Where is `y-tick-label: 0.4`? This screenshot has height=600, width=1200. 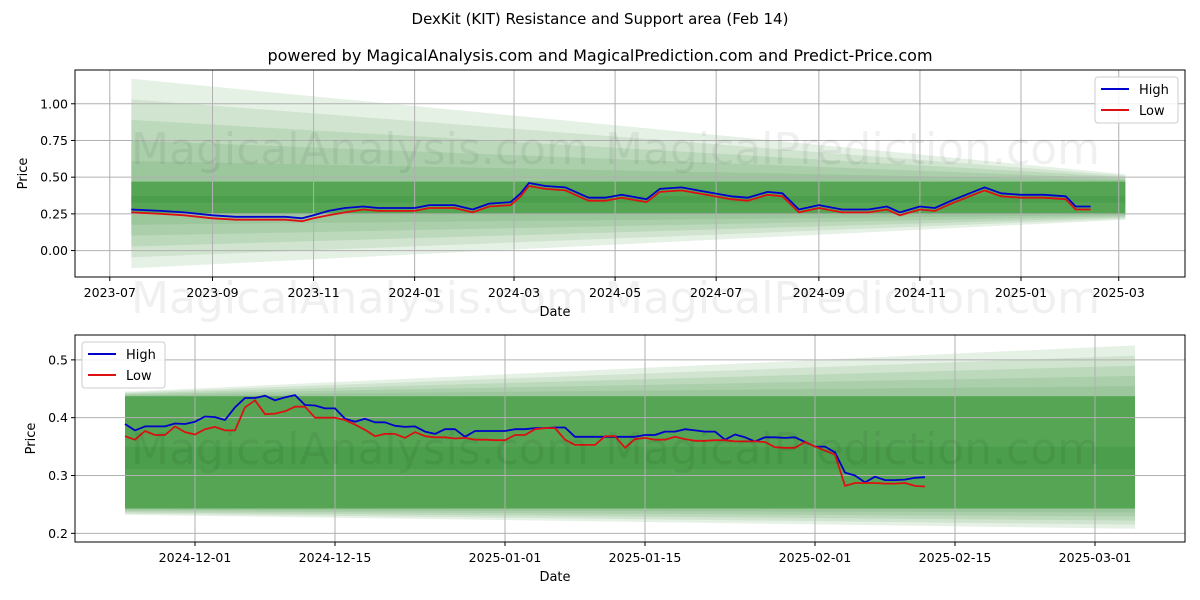 y-tick-label: 0.4 is located at coordinates (58, 417).